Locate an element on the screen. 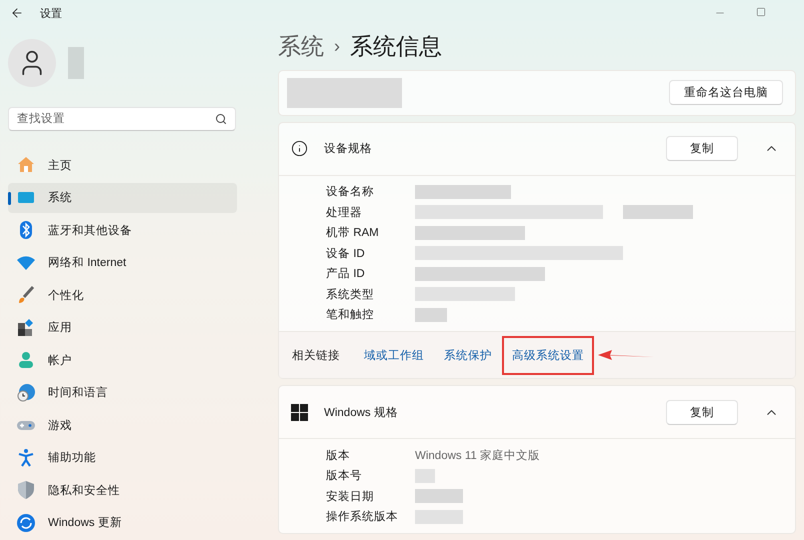 The image size is (804, 540). spec-label: 安装日期 is located at coordinates (350, 497).